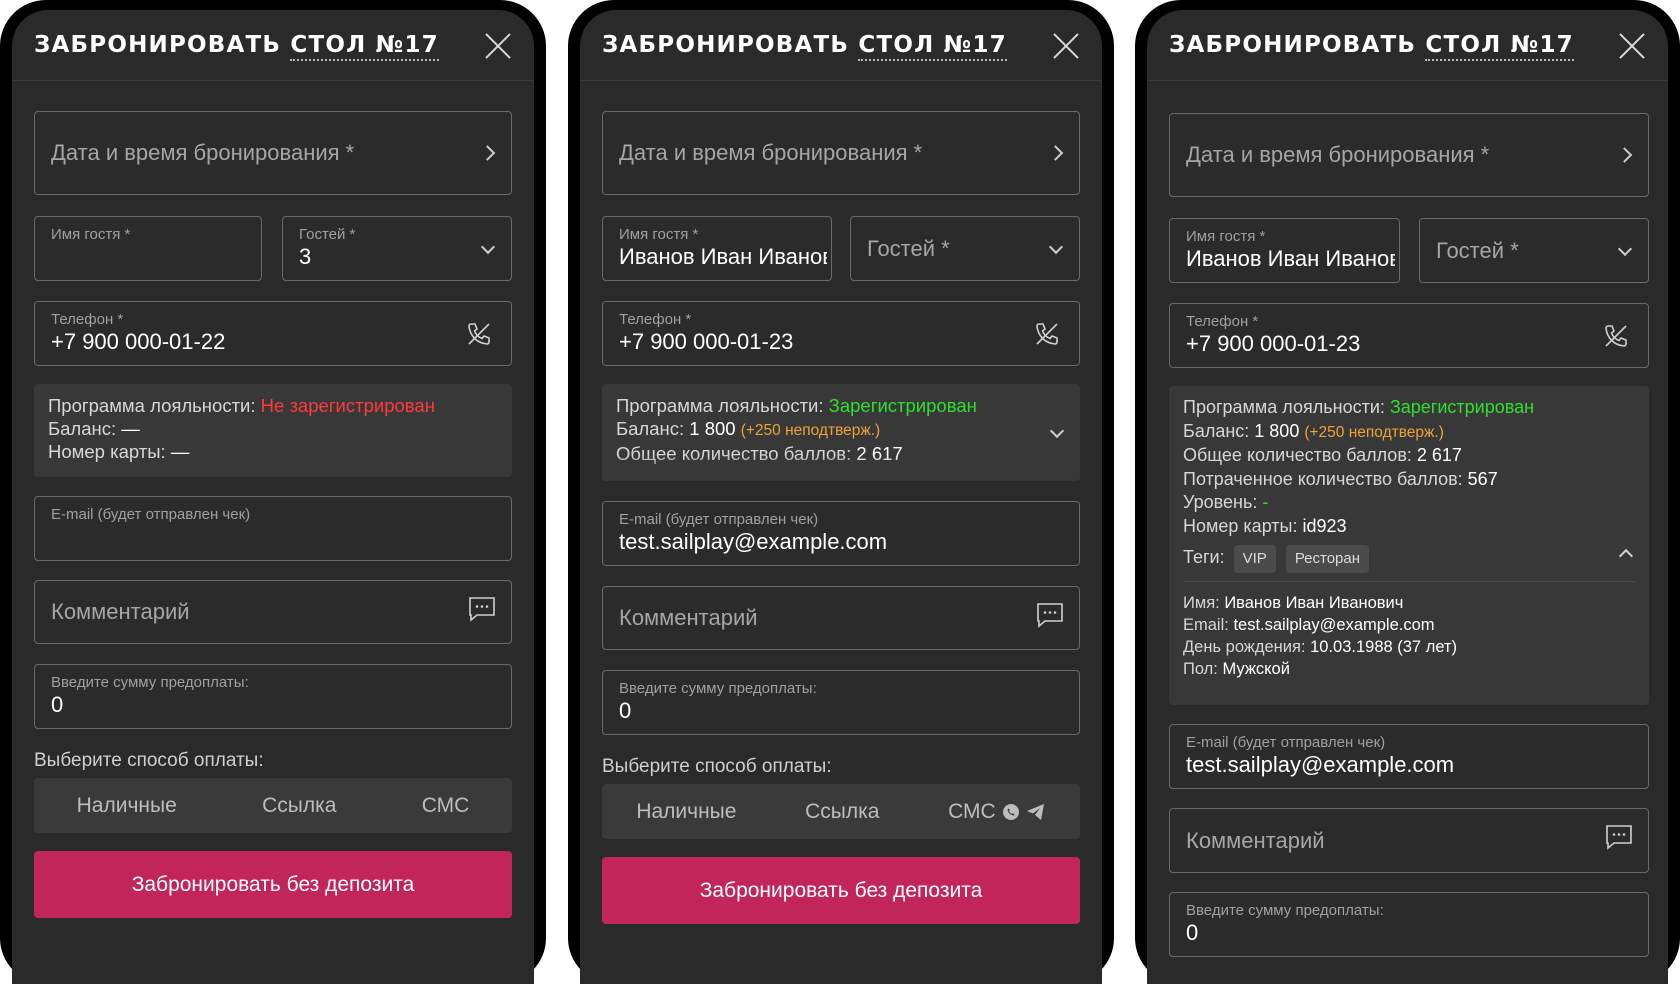 This screenshot has width=1680, height=984. Describe the element at coordinates (1409, 559) in the screenshot. I see `tags-row: Теги: VIP Ресторан` at that location.